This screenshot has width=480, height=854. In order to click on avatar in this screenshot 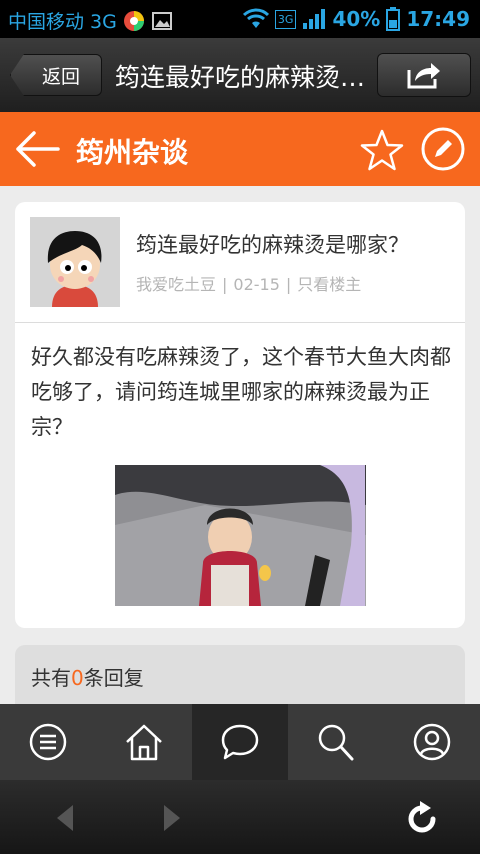, I will do `click(75, 262)`.